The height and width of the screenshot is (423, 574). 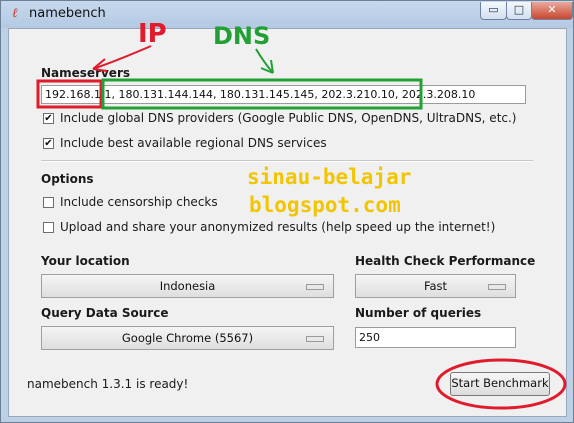 I want to click on ip-highlight-box, so click(x=69, y=94).